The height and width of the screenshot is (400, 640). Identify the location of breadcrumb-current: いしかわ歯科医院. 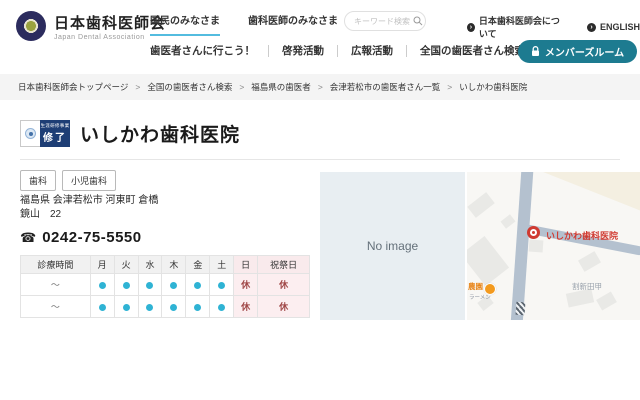
(493, 87).